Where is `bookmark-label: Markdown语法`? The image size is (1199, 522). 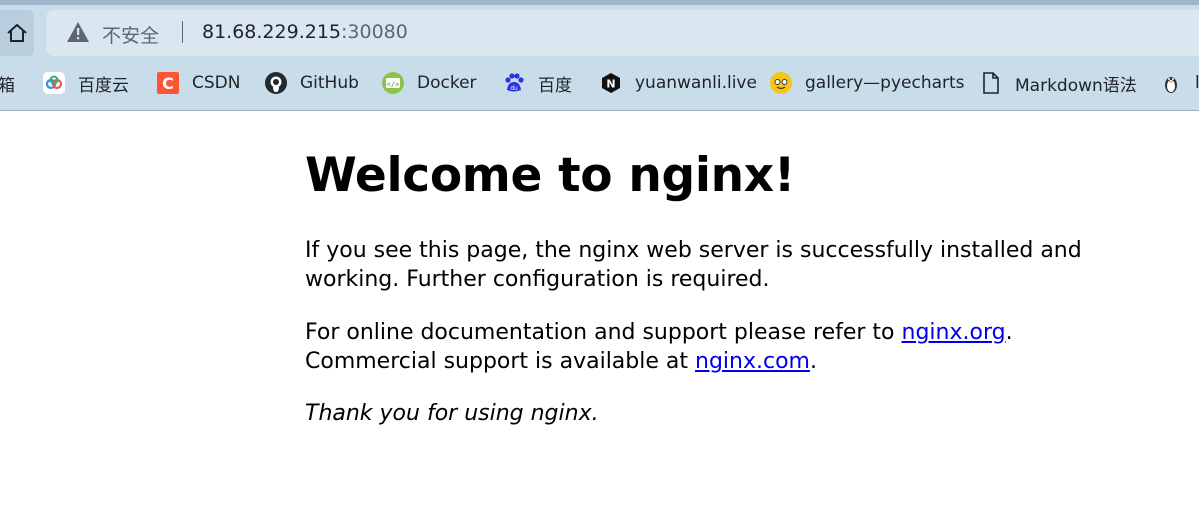
bookmark-label: Markdown语法 is located at coordinates (1076, 85).